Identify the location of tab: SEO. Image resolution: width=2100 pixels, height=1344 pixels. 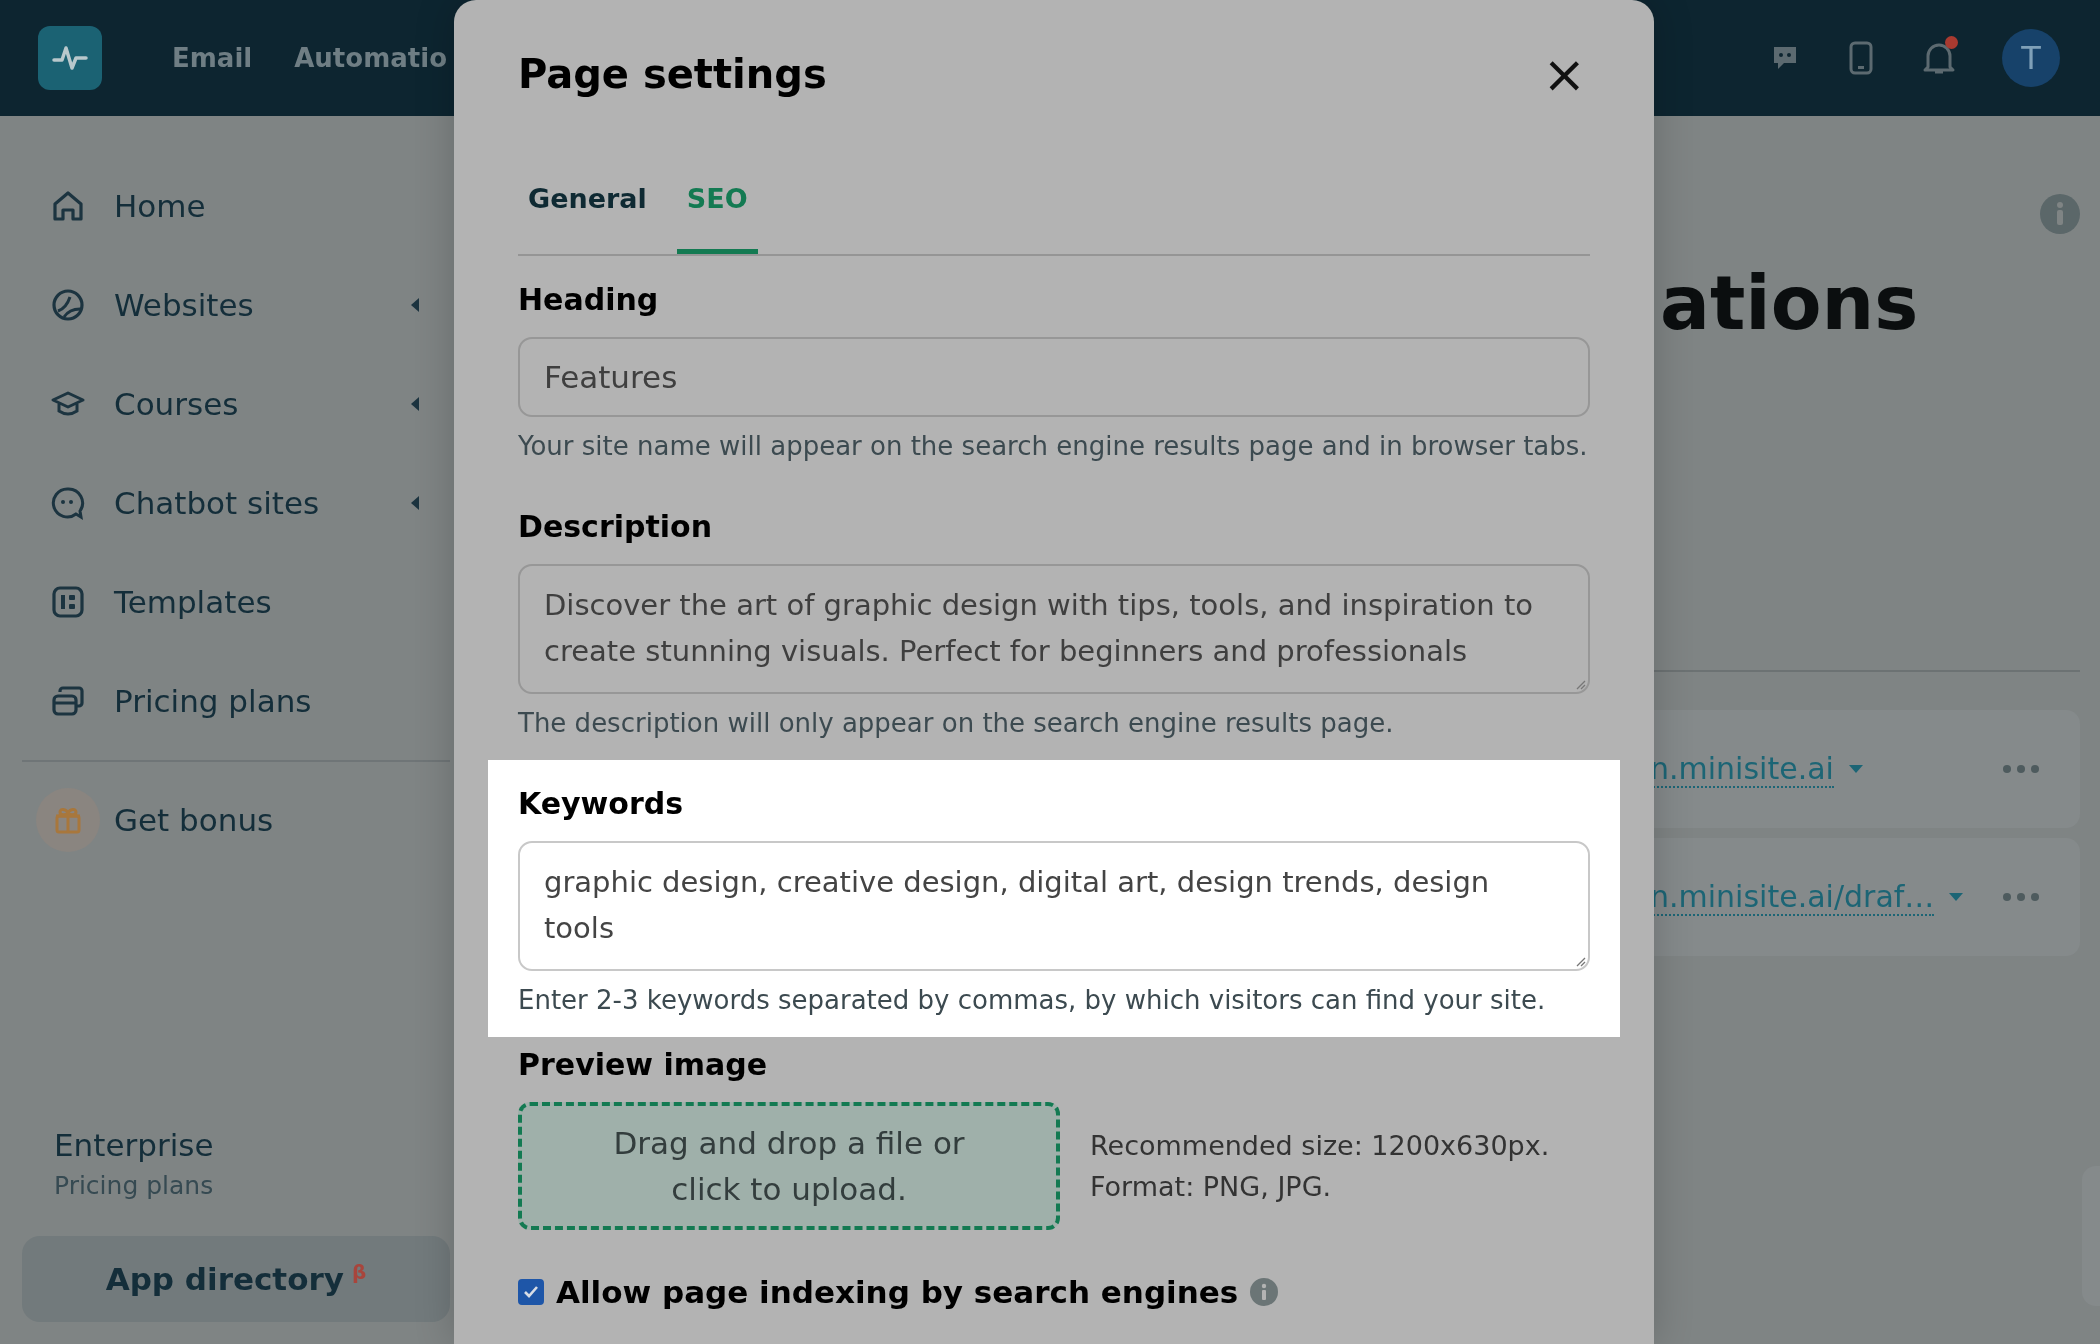
(717, 201).